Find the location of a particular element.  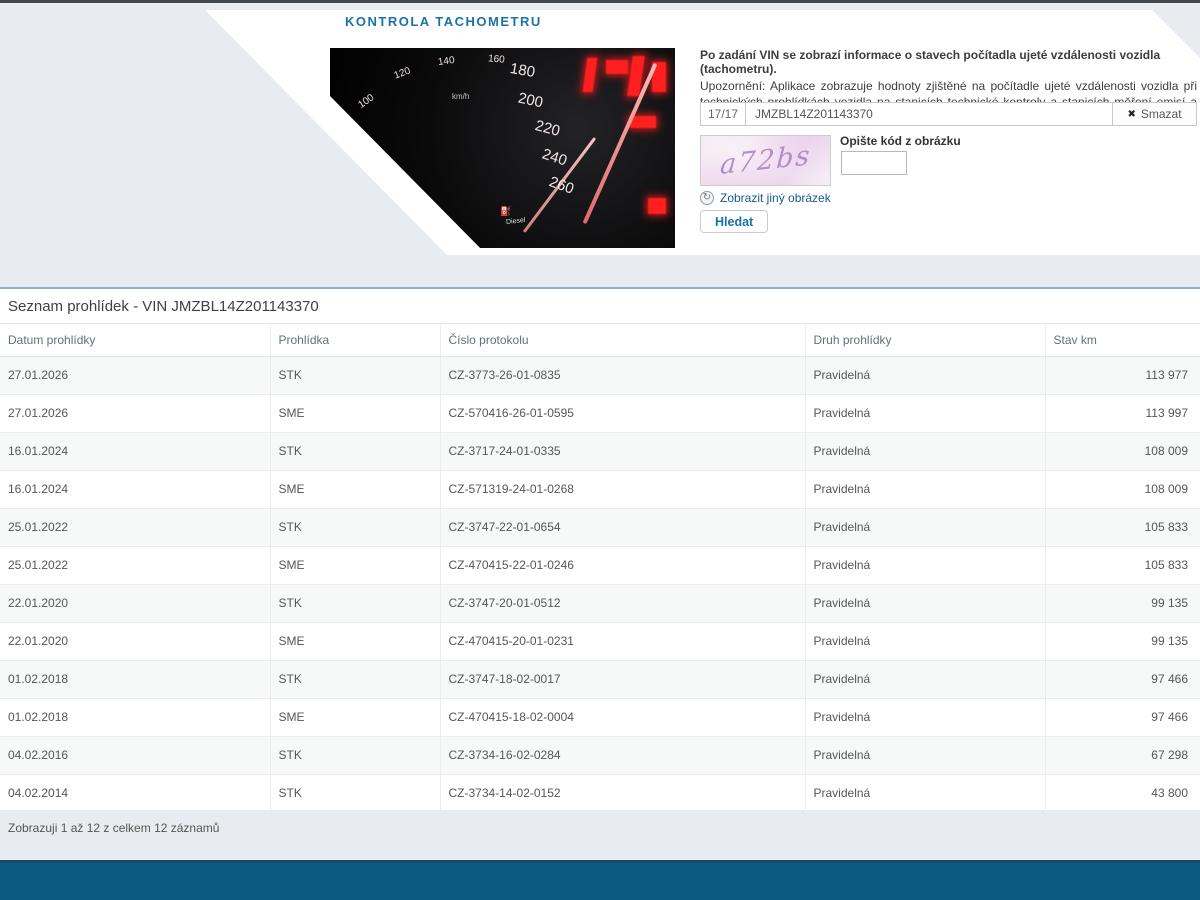

captcha-input is located at coordinates (874, 163).